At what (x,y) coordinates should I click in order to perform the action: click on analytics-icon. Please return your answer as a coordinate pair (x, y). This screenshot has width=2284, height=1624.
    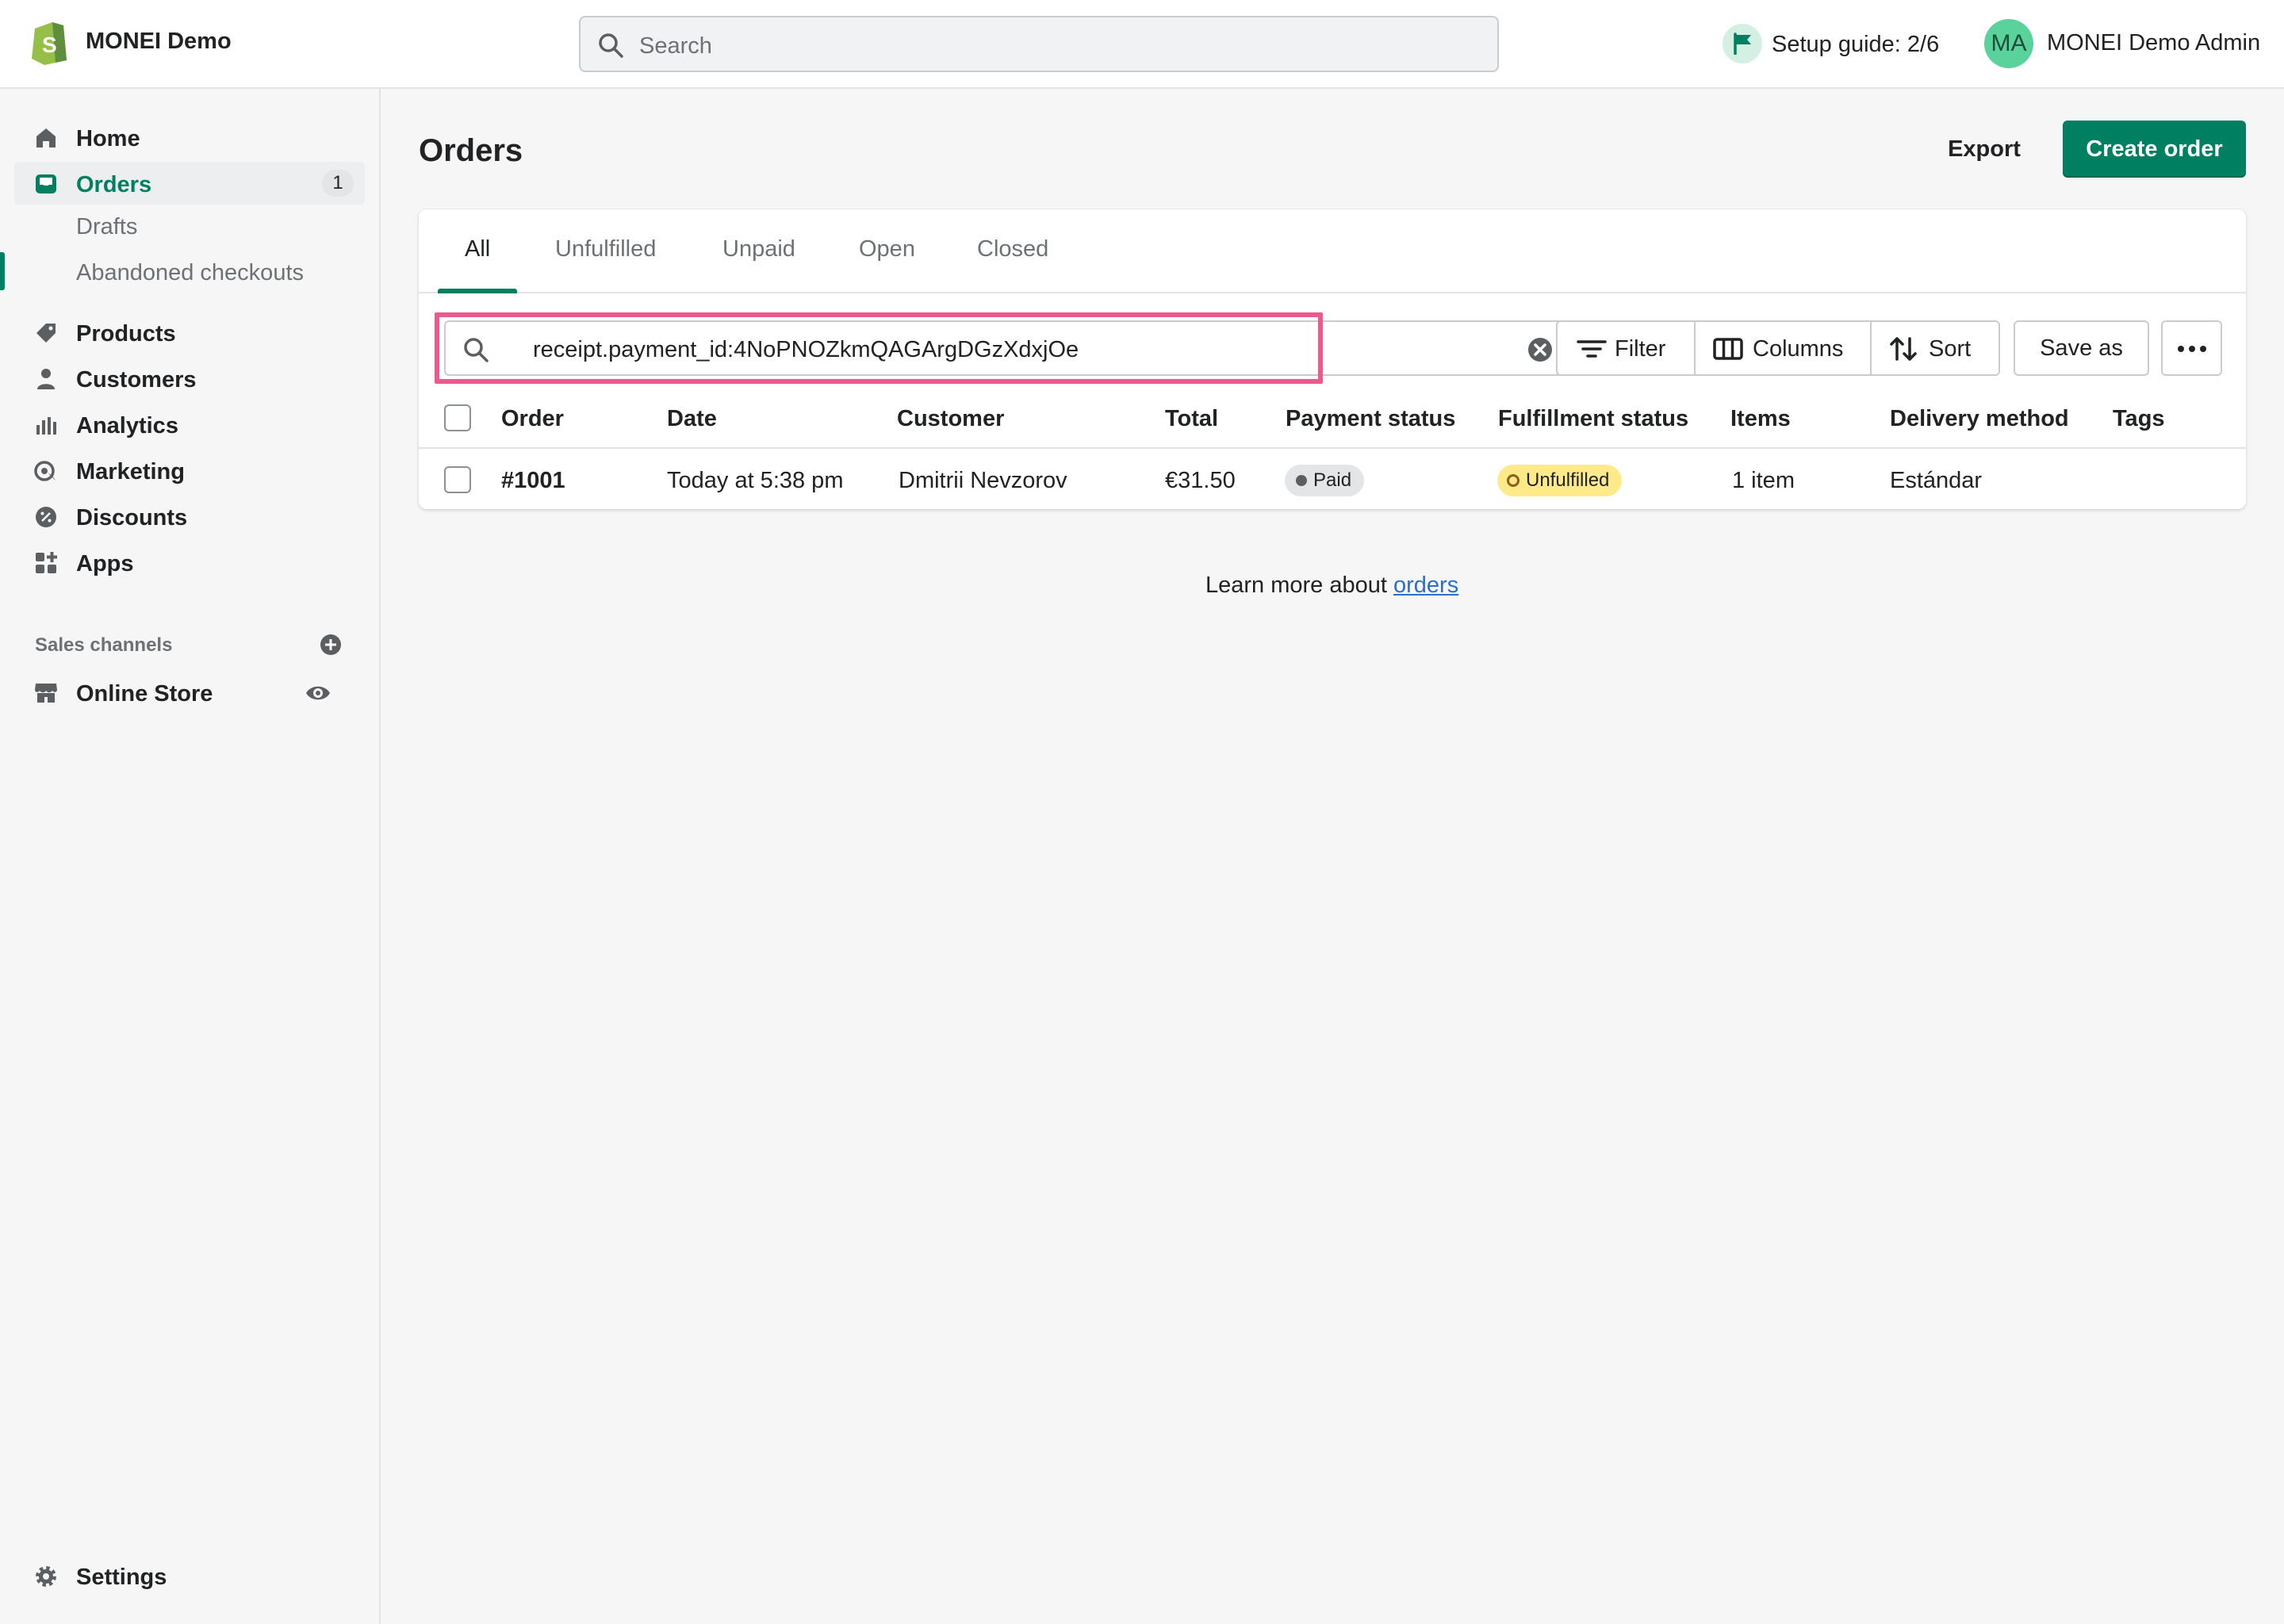
    Looking at the image, I should click on (46, 426).